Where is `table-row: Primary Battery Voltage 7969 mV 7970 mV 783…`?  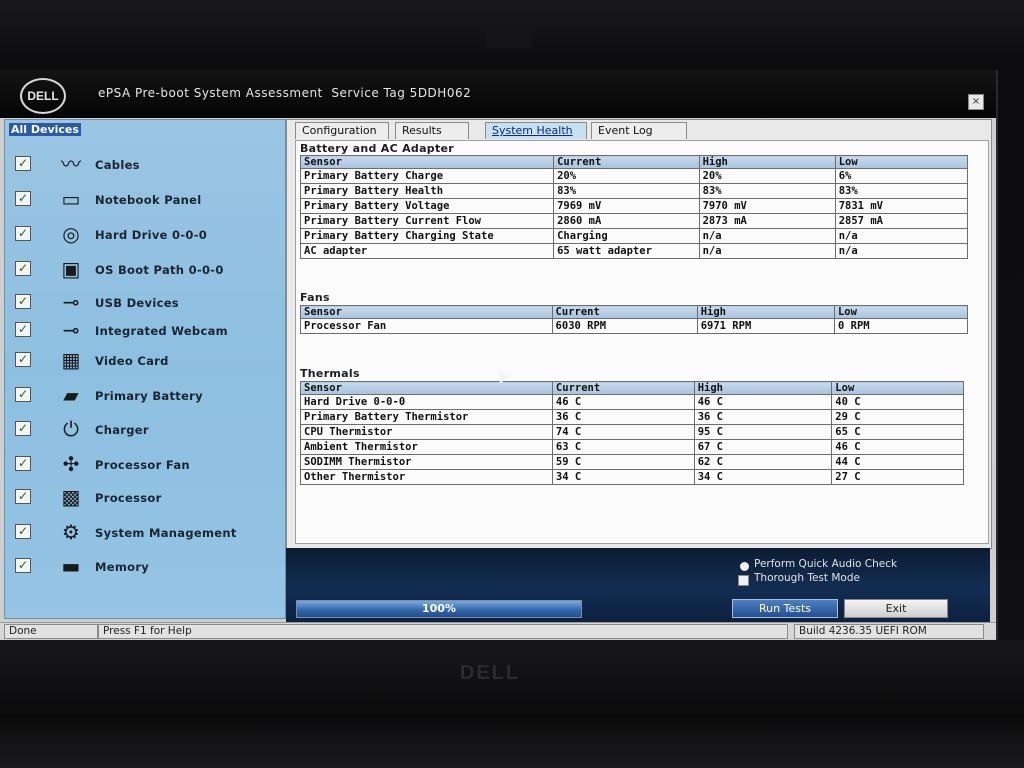
table-row: Primary Battery Voltage 7969 mV 7970 mV 783… is located at coordinates (634, 206).